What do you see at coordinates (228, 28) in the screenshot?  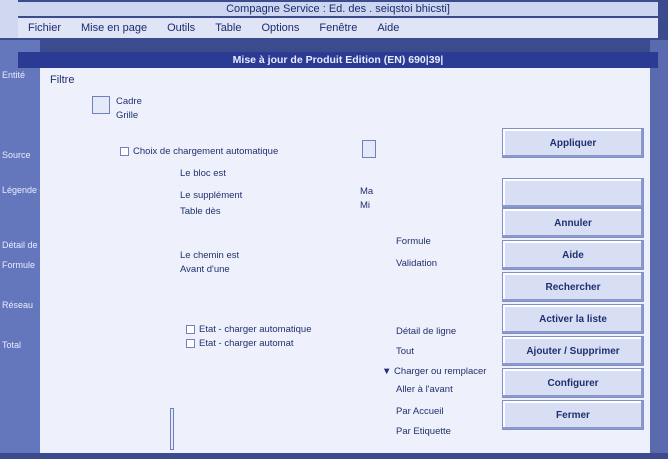 I see `menu-item-3: Table` at bounding box center [228, 28].